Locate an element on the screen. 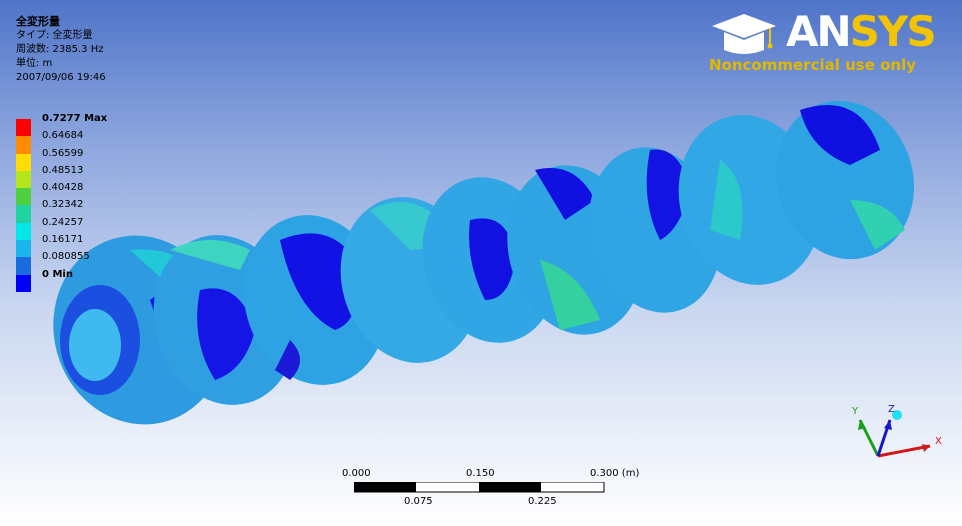  result-type: タイプ: 全変形量 is located at coordinates (54, 35).